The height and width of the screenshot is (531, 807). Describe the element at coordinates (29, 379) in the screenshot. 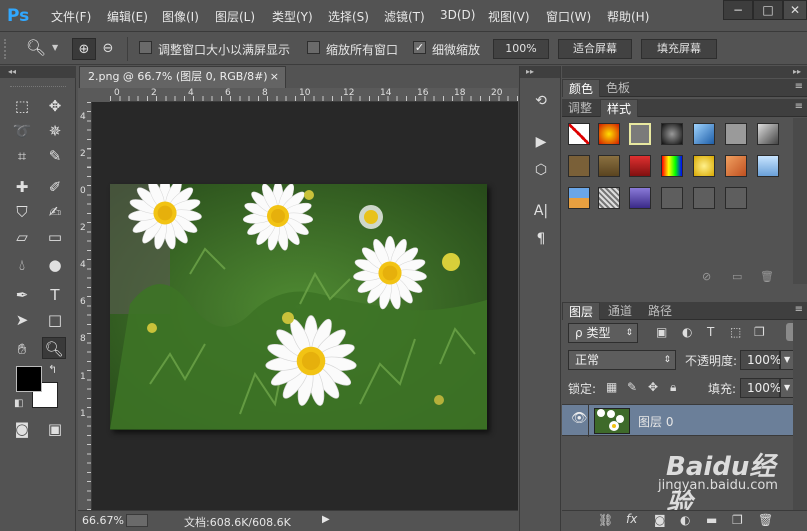

I see `foreground-color-swatch-front` at that location.